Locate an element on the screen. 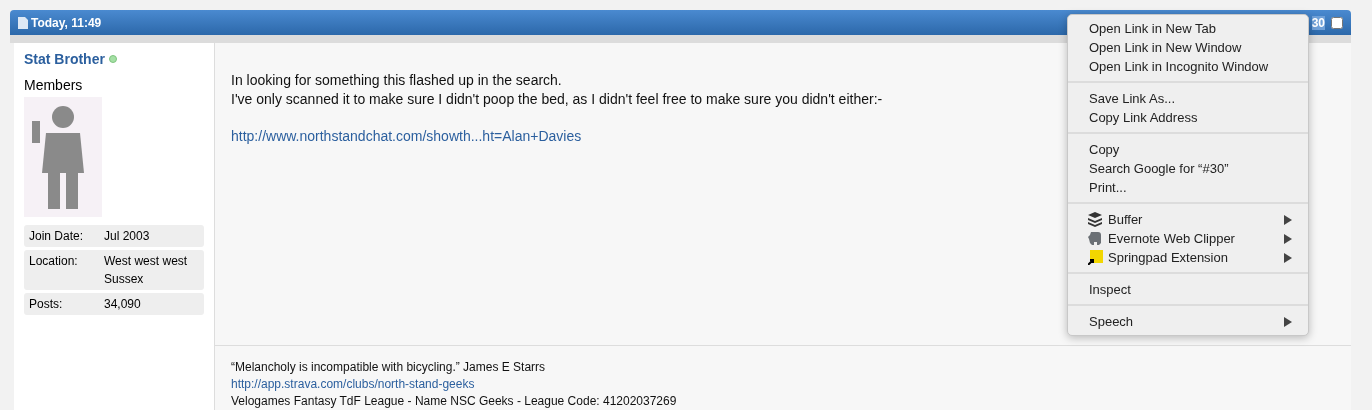 This screenshot has height=410, width=1372. menu-item-label: Copy Link Address is located at coordinates (1143, 117).